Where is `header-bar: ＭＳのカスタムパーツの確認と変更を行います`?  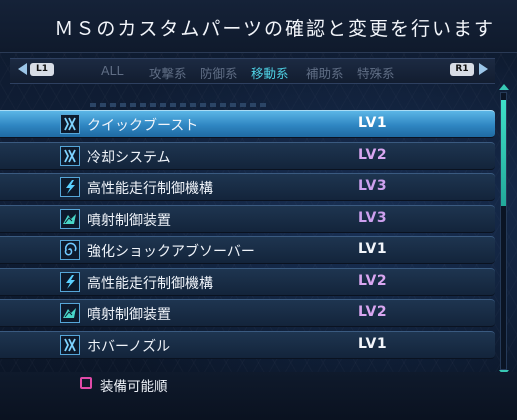
header-bar: ＭＳのカスタムパーツの確認と変更を行います is located at coordinates (258, 26).